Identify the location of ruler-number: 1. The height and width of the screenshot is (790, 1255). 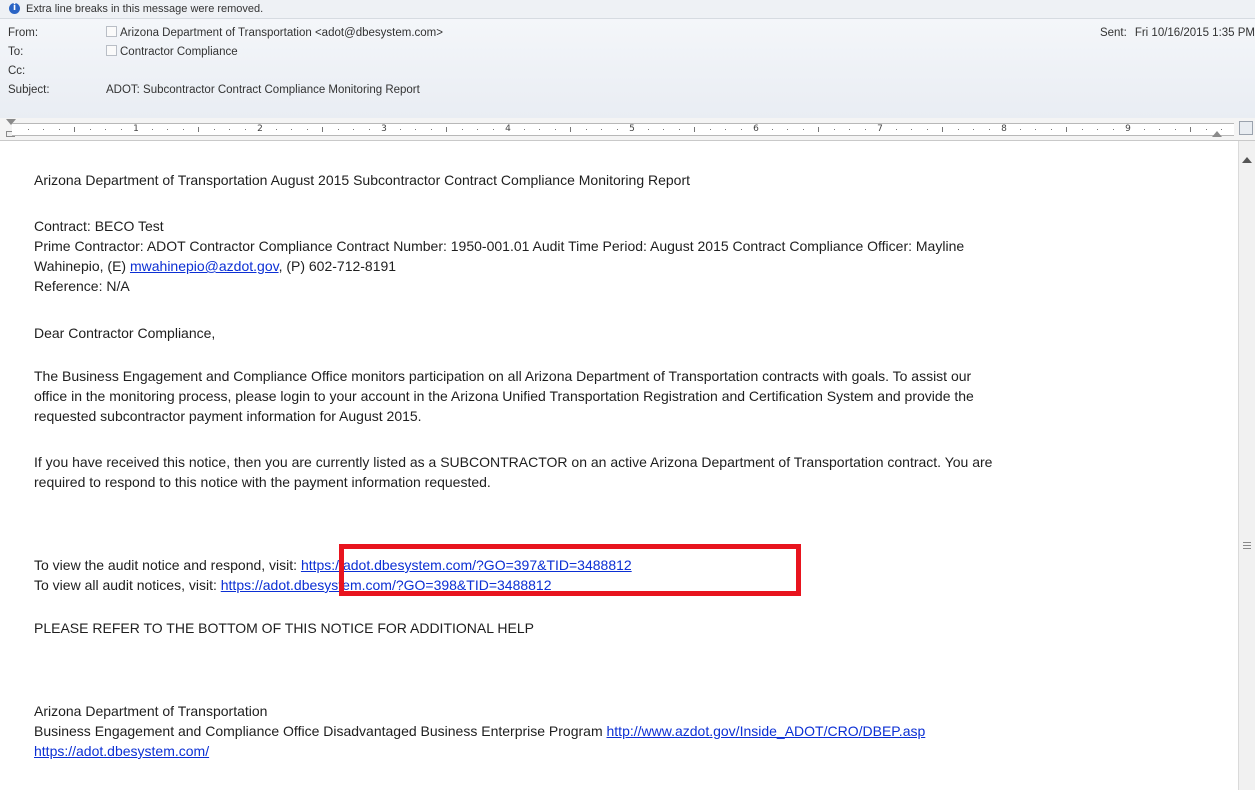
(136, 129).